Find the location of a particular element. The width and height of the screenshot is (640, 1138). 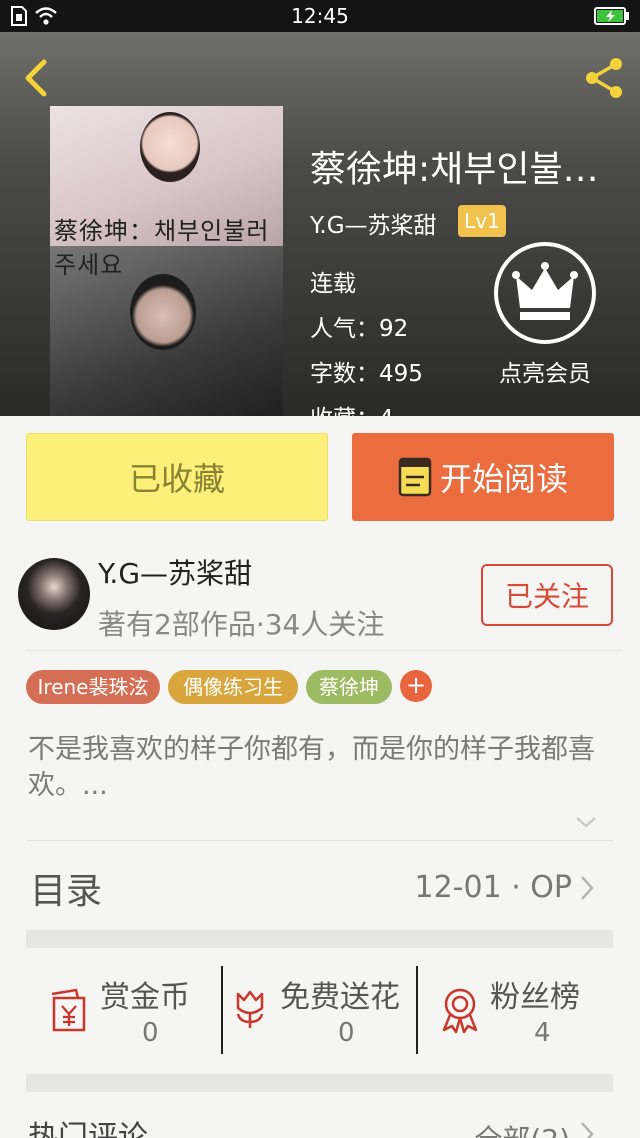

tag-label: Irene裴珠泫 is located at coordinates (93, 687).